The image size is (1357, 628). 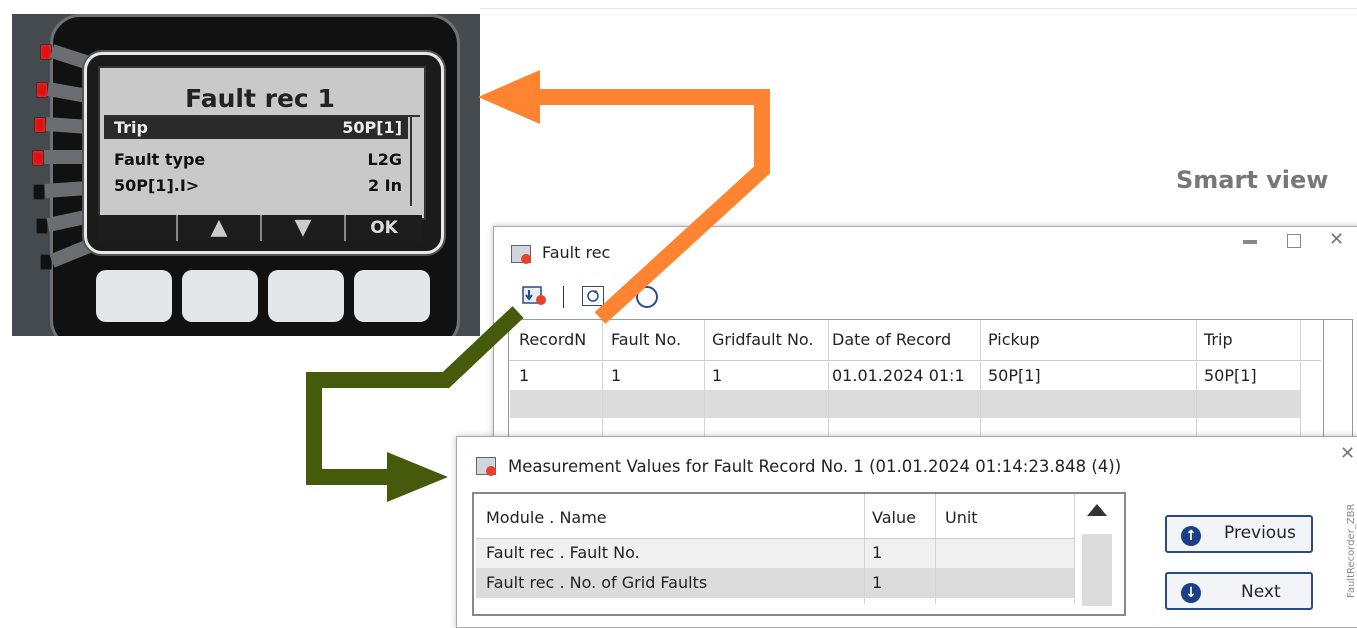 I want to click on orange-arrow-head, so click(x=509, y=97).